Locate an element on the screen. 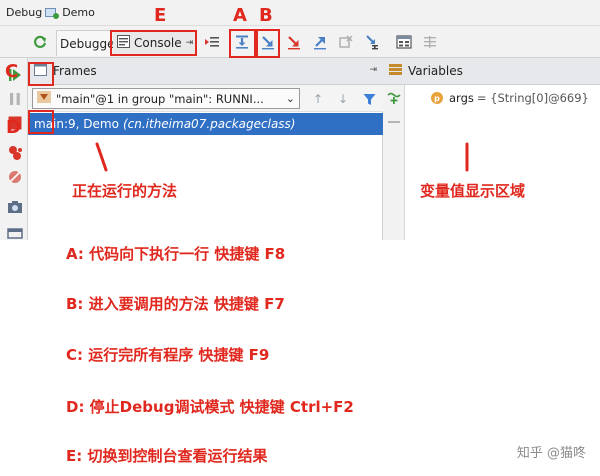 This screenshot has height=476, width=600. legend-console: E: 切换到控制台查看运行结果 is located at coordinates (167, 456).